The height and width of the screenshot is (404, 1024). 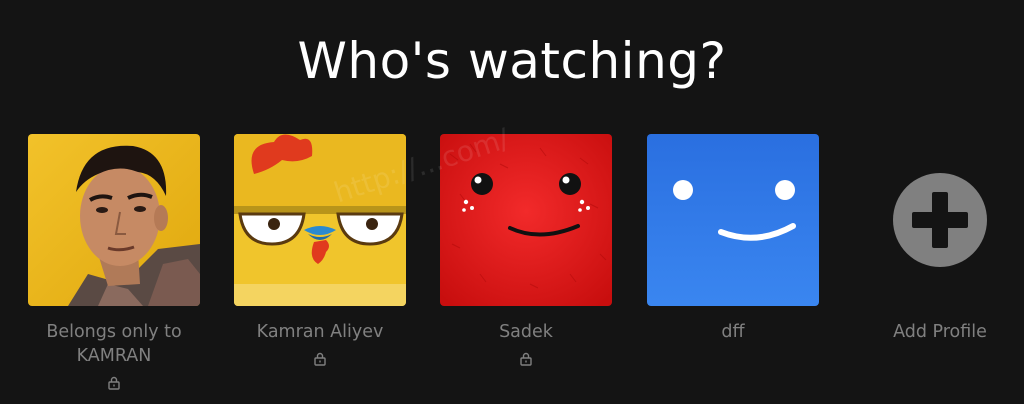 What do you see at coordinates (733, 220) in the screenshot?
I see `blue-smiley-icon` at bounding box center [733, 220].